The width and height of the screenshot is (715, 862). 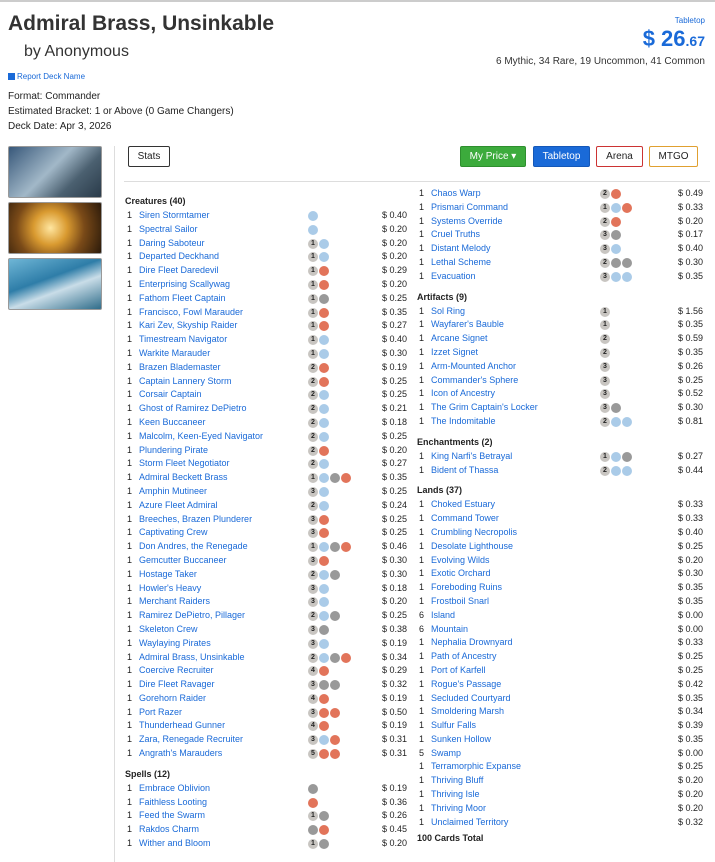 What do you see at coordinates (185, 382) in the screenshot?
I see `card-name-link: Captain Lannery Storm` at bounding box center [185, 382].